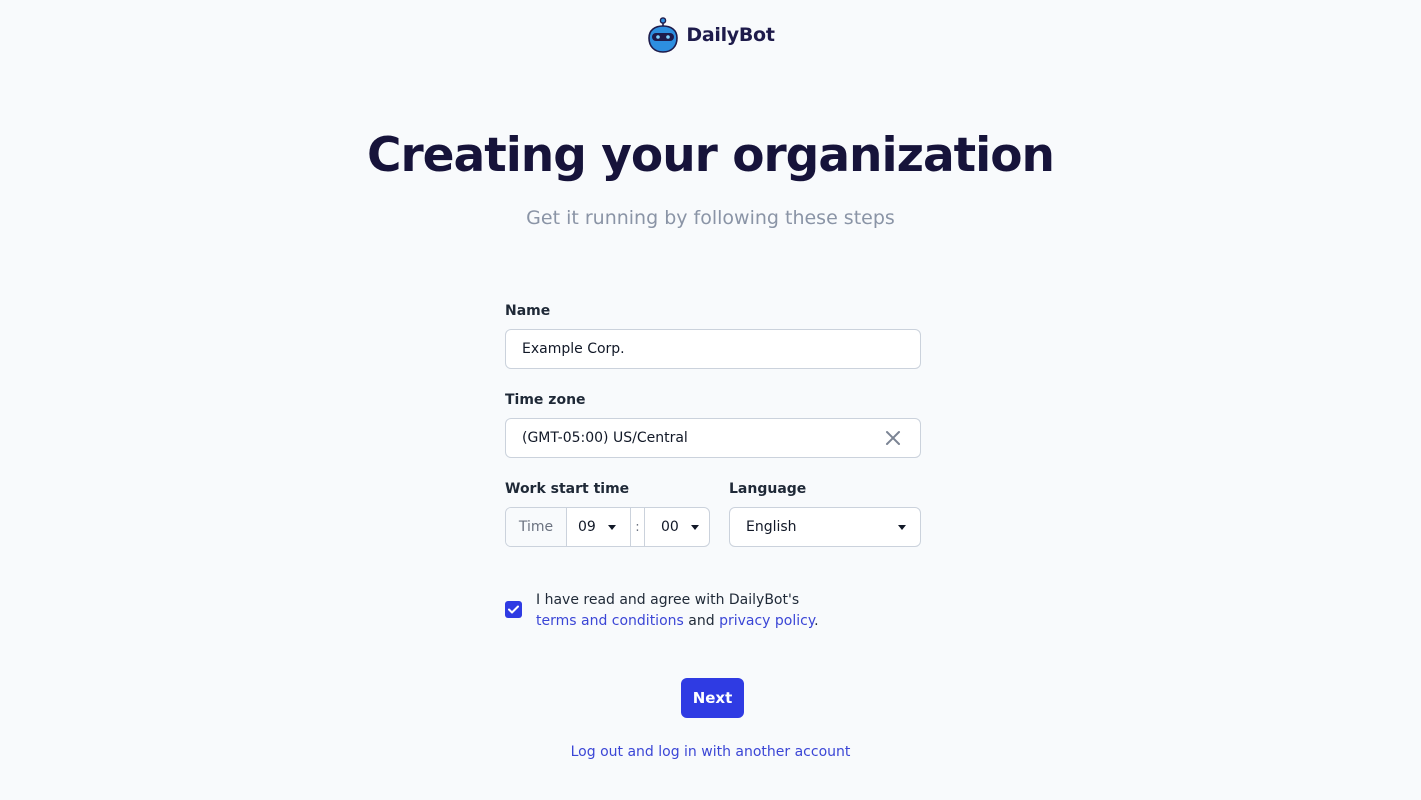 This screenshot has height=800, width=1421. What do you see at coordinates (771, 527) in the screenshot?
I see `language-value: English` at bounding box center [771, 527].